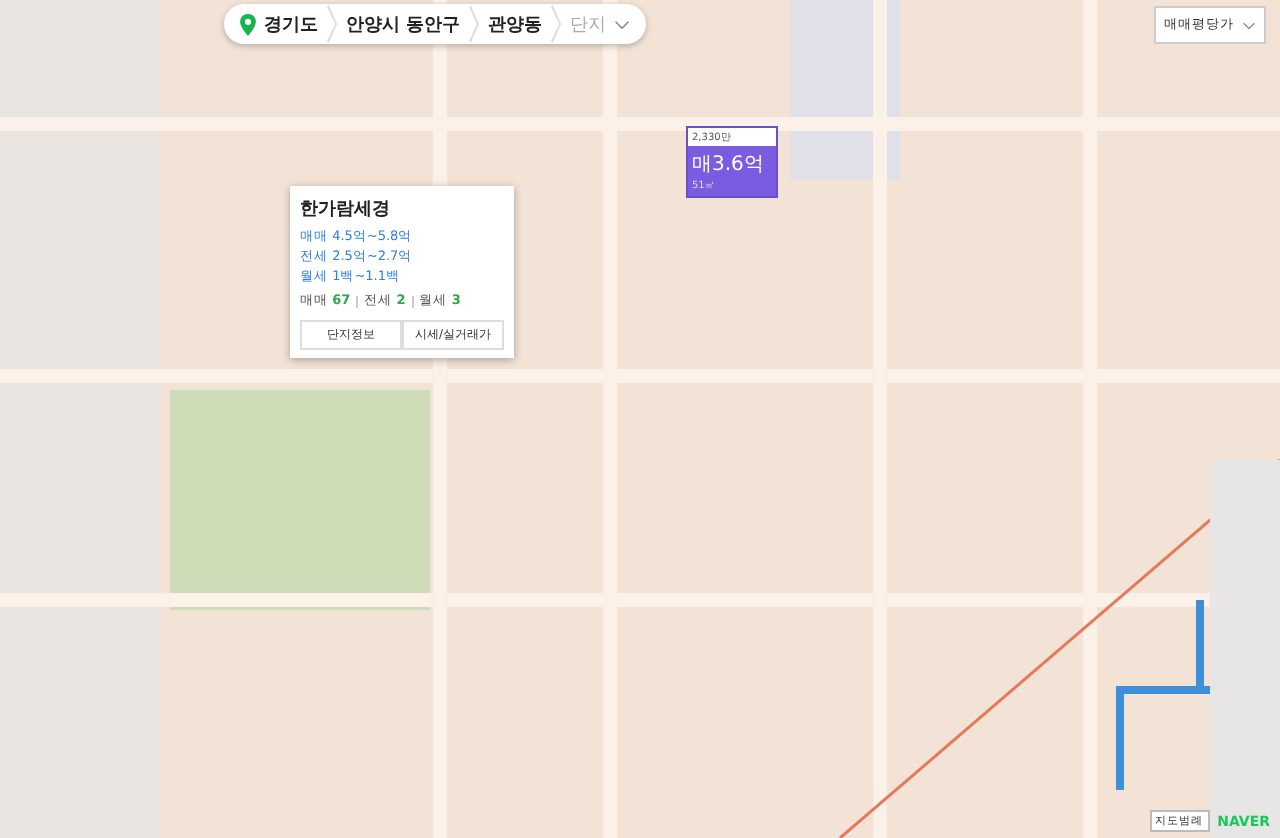 This screenshot has width=1280, height=838. What do you see at coordinates (403, 24) in the screenshot?
I see `breadcrumb-item: 안양시 동안구` at bounding box center [403, 24].